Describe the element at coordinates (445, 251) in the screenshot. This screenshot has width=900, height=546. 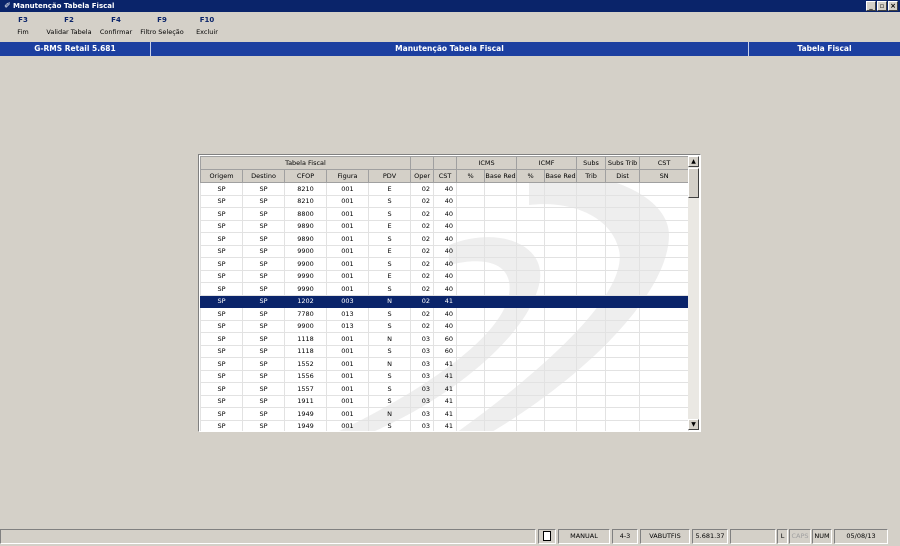
I see `table-row: SP SP 9900 001 E 02 40` at that location.